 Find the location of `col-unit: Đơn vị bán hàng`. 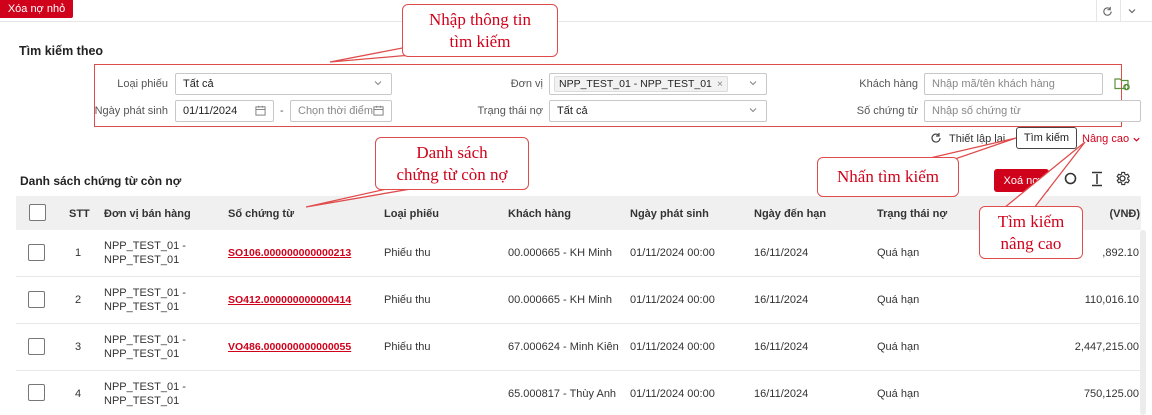

col-unit: Đơn vị bán hàng is located at coordinates (147, 214).